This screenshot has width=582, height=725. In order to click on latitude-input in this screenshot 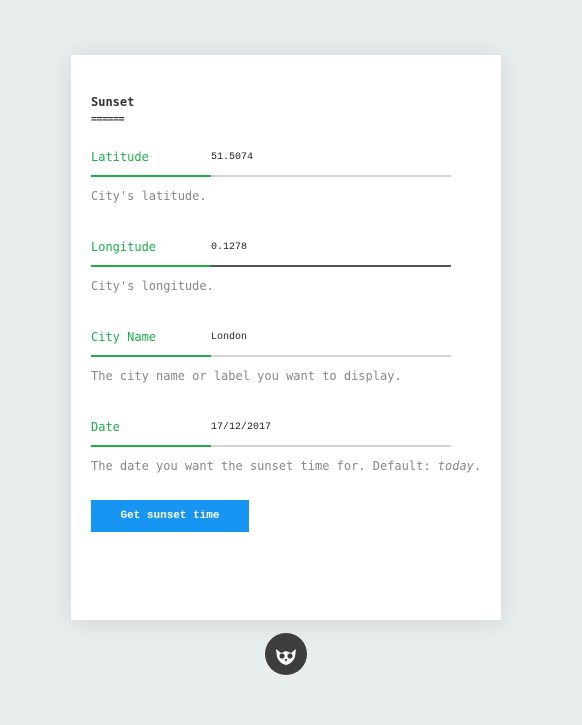, I will do `click(329, 157)`.